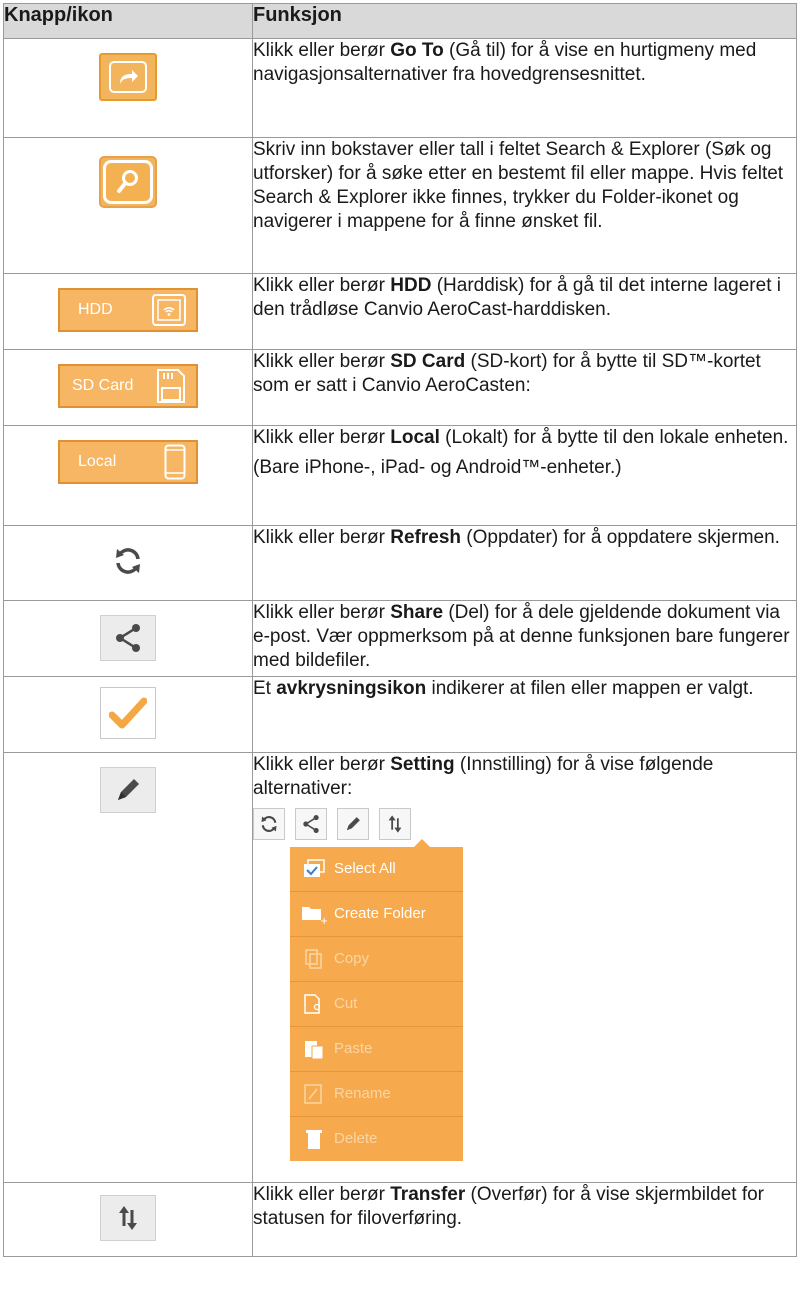  I want to click on select-all-icon, so click(314, 869).